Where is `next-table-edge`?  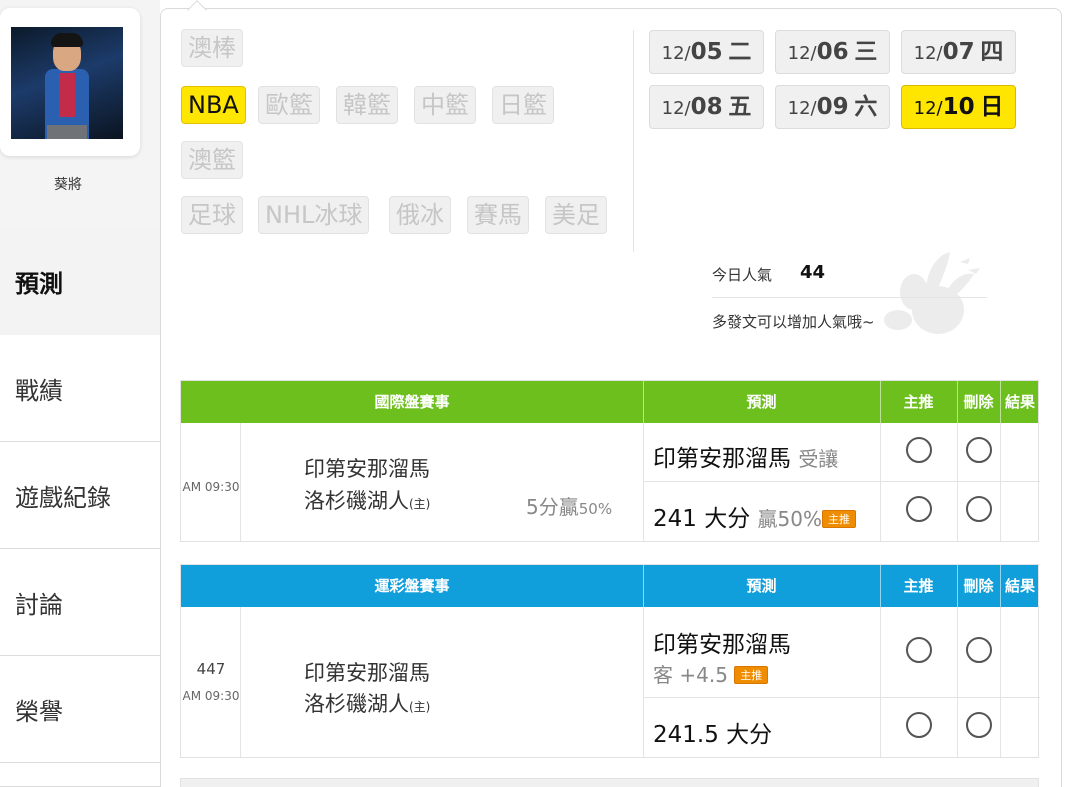 next-table-edge is located at coordinates (609, 782).